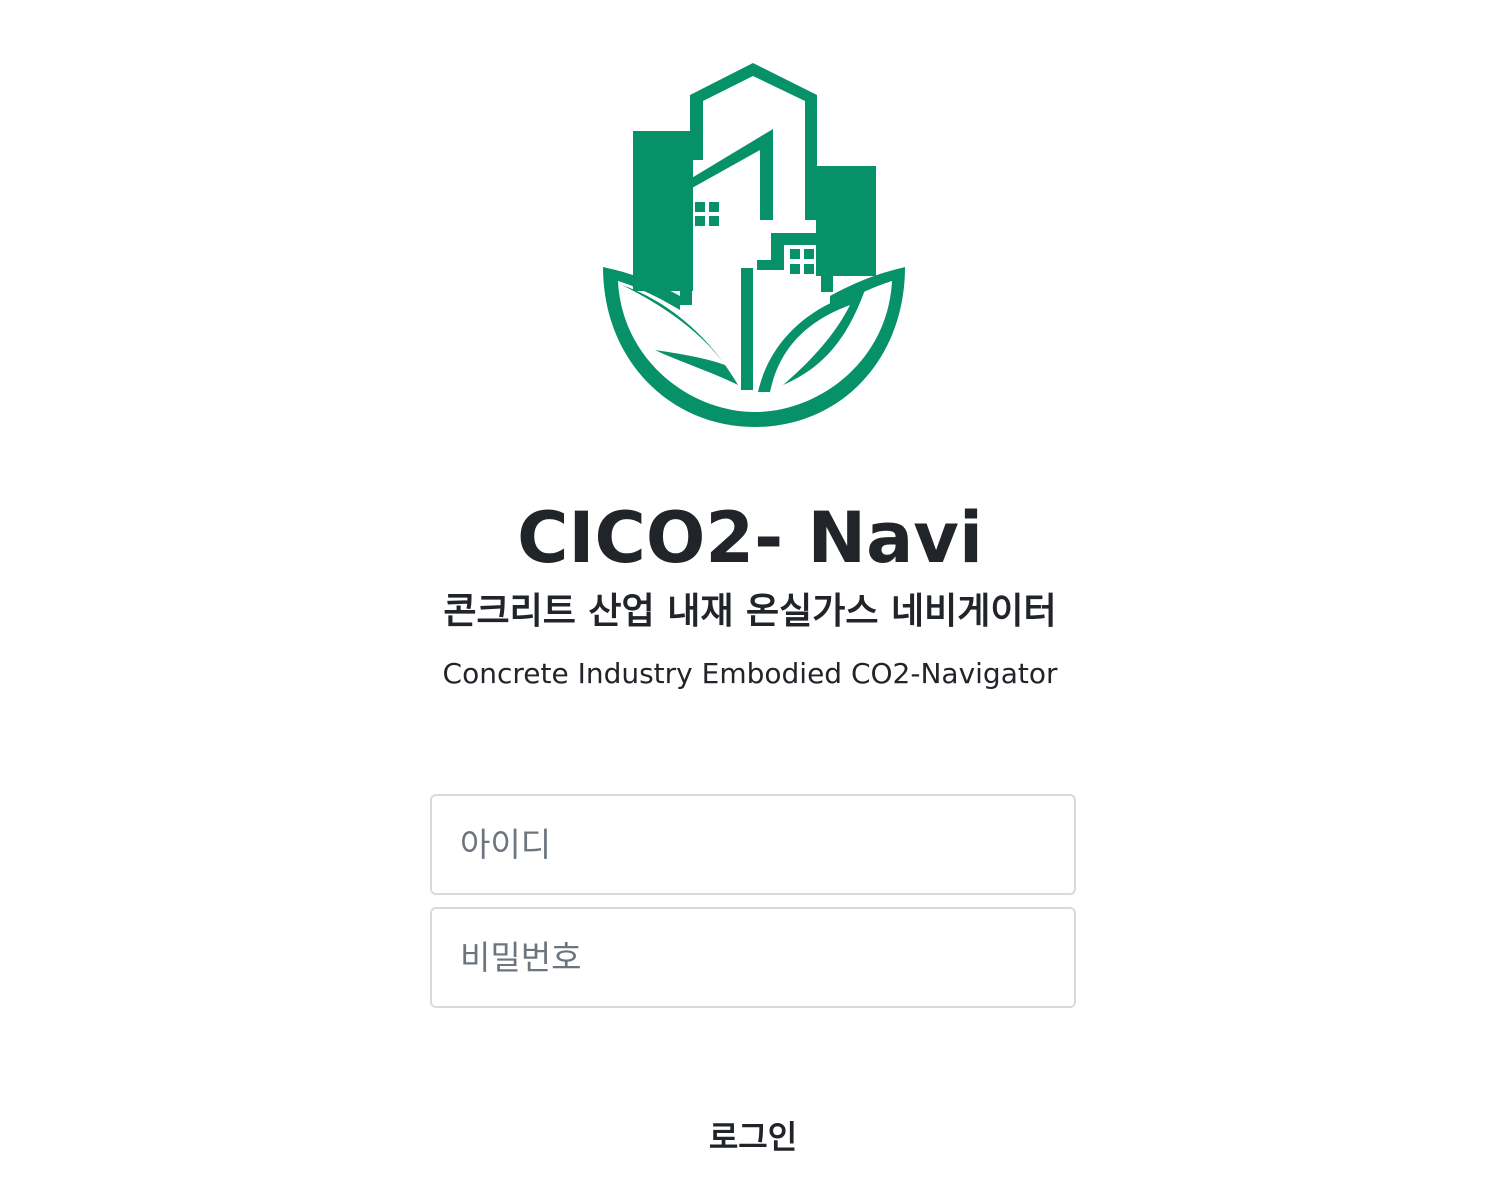 The image size is (1500, 1200). Describe the element at coordinates (753, 1135) in the screenshot. I see `login-button: 로그인` at that location.